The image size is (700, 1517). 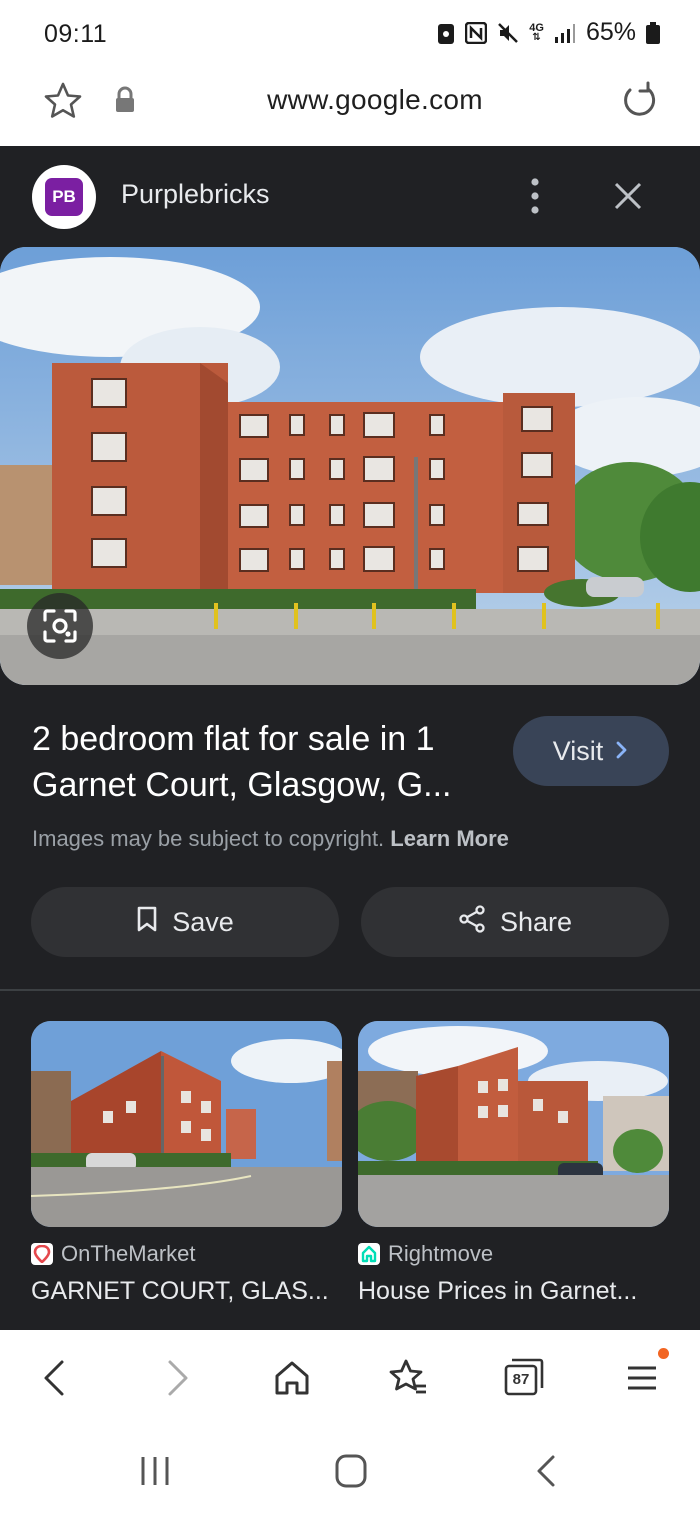 I want to click on onthemarket-icon, so click(x=42, y=1254).